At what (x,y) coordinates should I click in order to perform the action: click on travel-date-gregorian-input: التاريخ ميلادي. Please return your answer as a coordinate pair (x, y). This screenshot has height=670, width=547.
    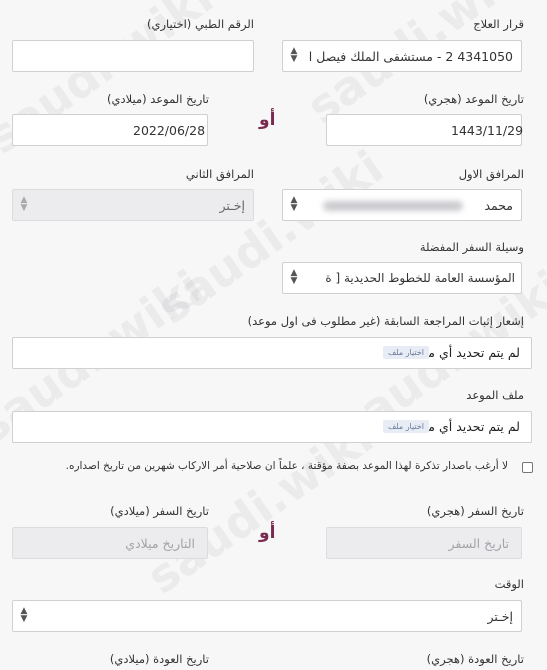
    Looking at the image, I should click on (111, 543).